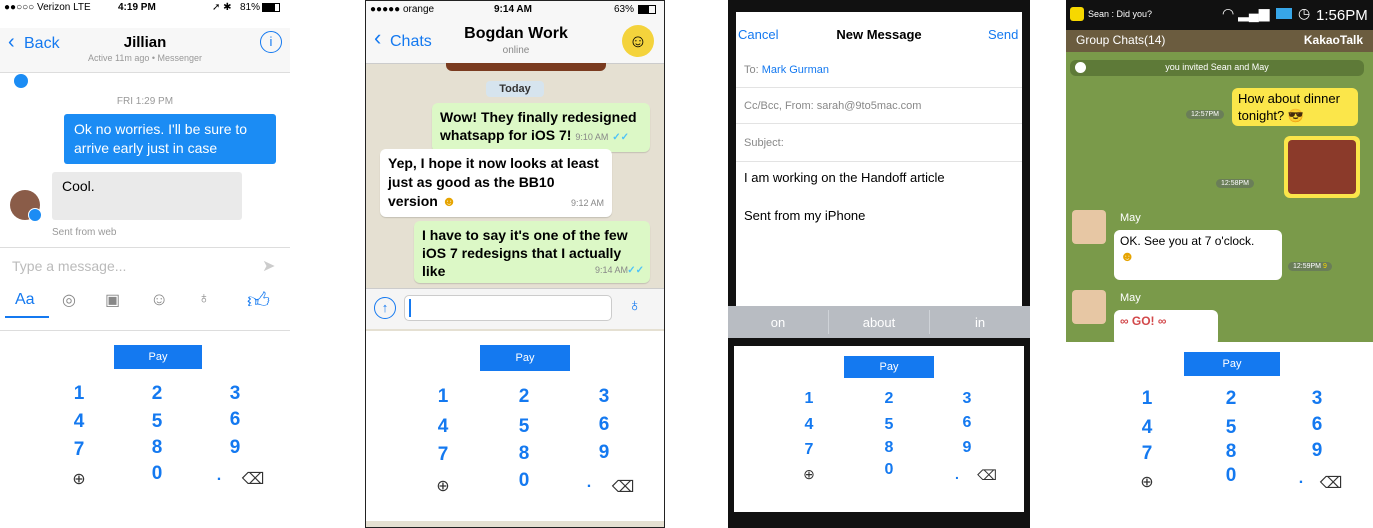 This screenshot has width=1373, height=528. What do you see at coordinates (879, 143) in the screenshot?
I see `subject-field: Subject:` at bounding box center [879, 143].